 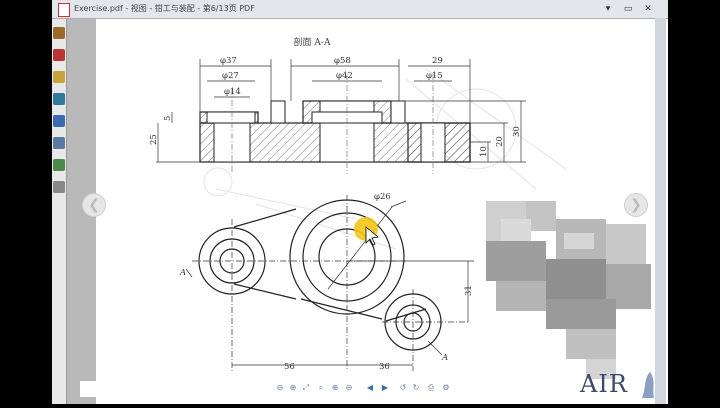 What do you see at coordinates (293, 388) in the screenshot?
I see `zoom-in-icon: ⊕` at bounding box center [293, 388].